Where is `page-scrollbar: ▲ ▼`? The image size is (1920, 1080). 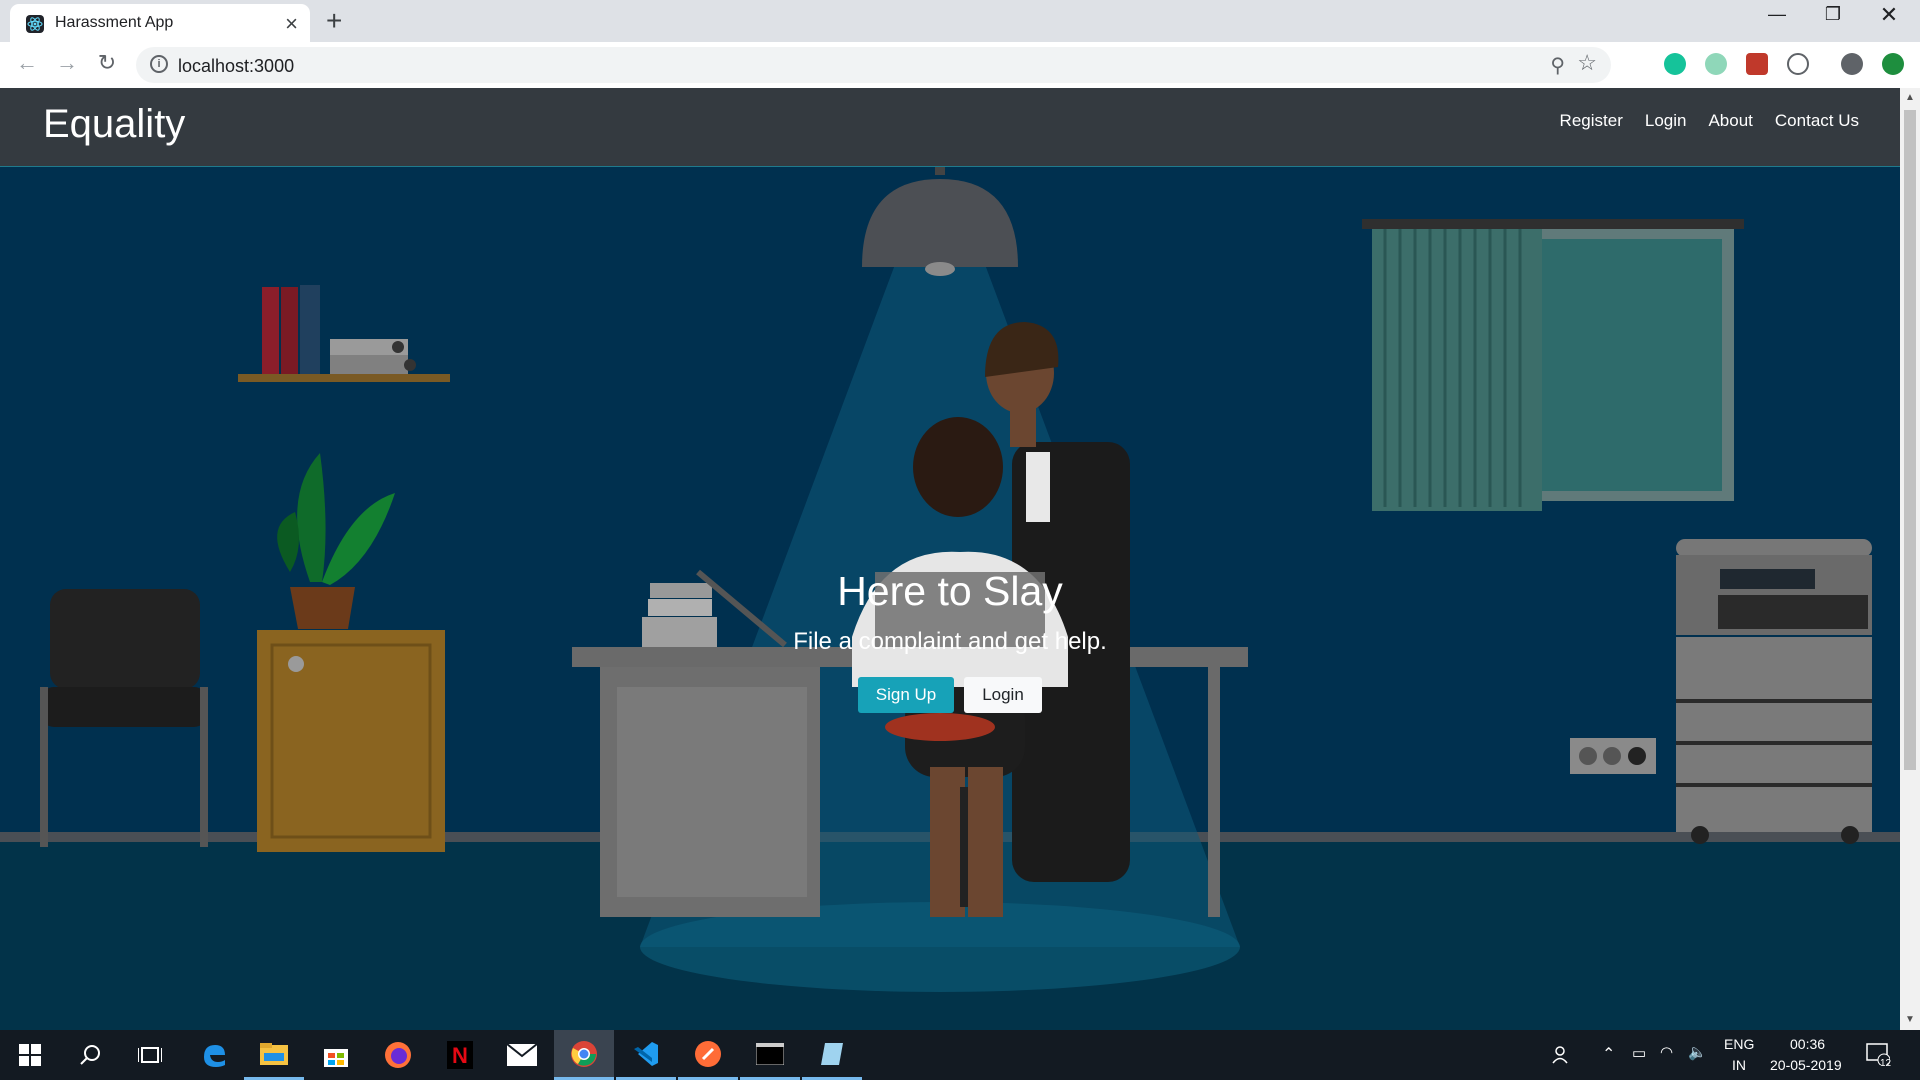
page-scrollbar: ▲ ▼ is located at coordinates (1910, 559).